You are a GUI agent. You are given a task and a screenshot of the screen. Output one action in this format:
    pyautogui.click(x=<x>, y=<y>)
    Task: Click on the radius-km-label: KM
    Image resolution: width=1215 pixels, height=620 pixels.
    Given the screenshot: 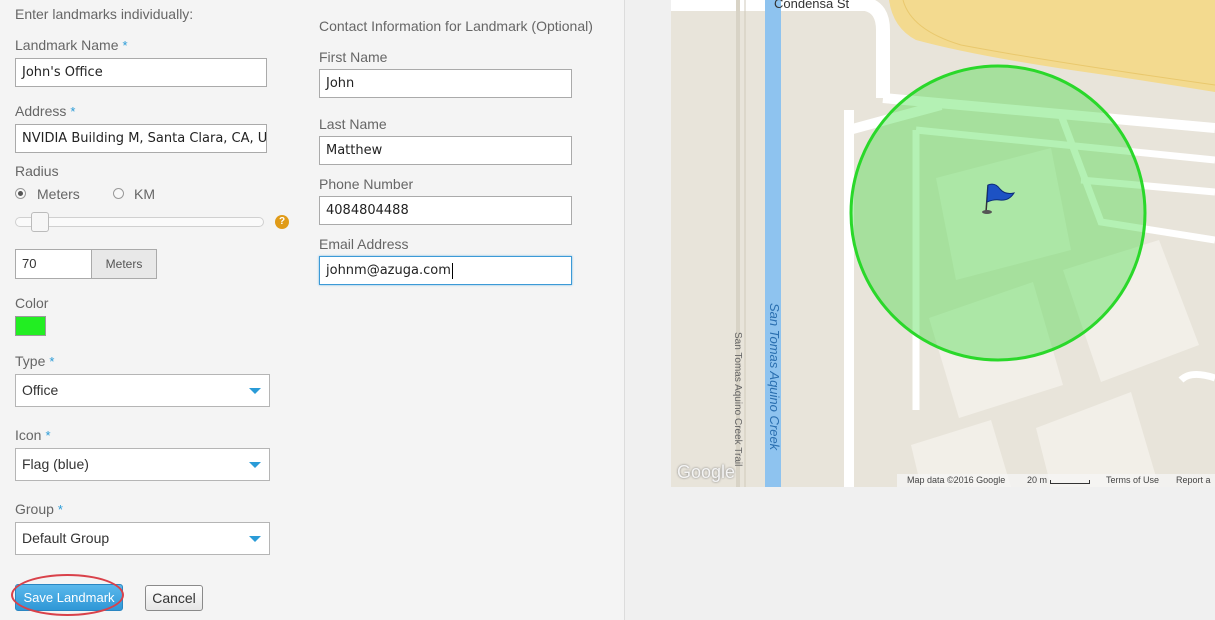 What is the action you would take?
    pyautogui.click(x=144, y=194)
    